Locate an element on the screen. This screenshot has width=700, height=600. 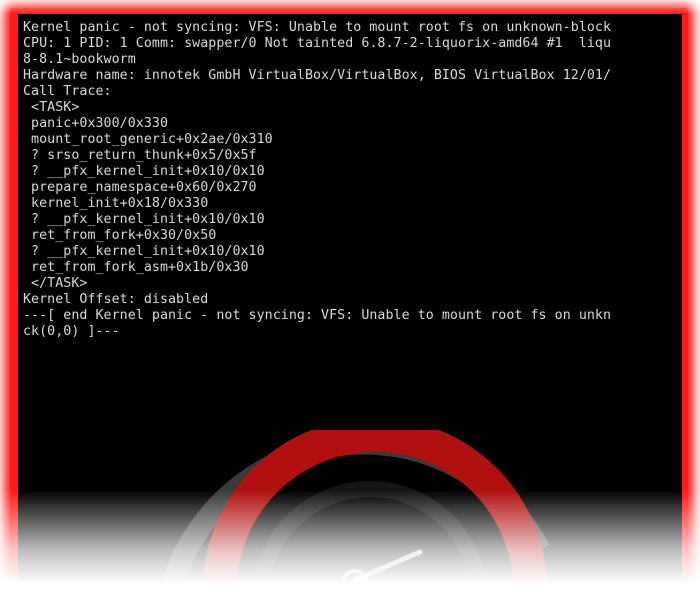
console-line: prepare_namespace+0x60/0x270 is located at coordinates (140, 187).